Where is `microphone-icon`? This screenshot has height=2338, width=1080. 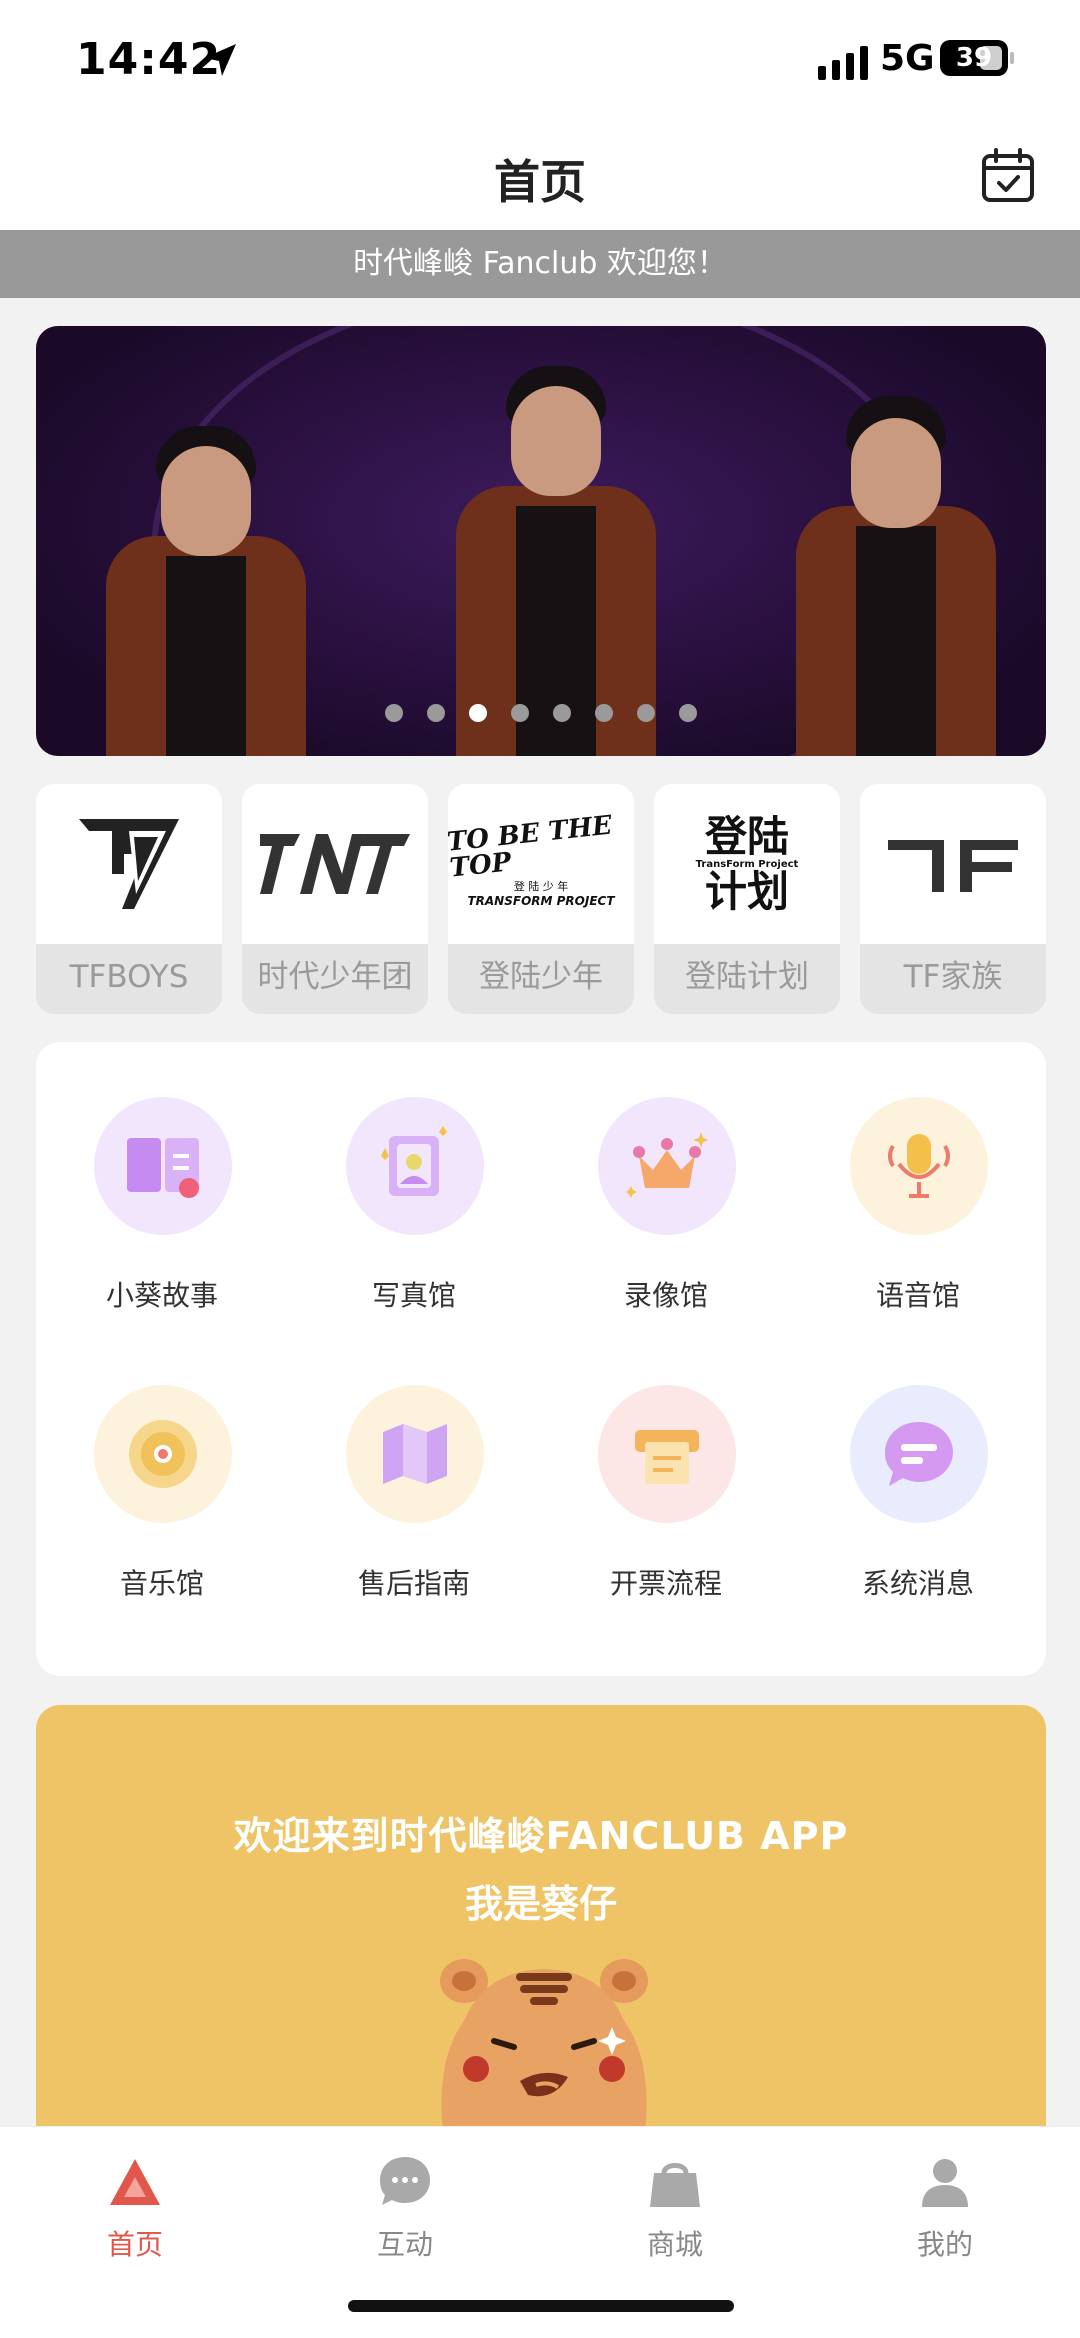
microphone-icon is located at coordinates (919, 1166).